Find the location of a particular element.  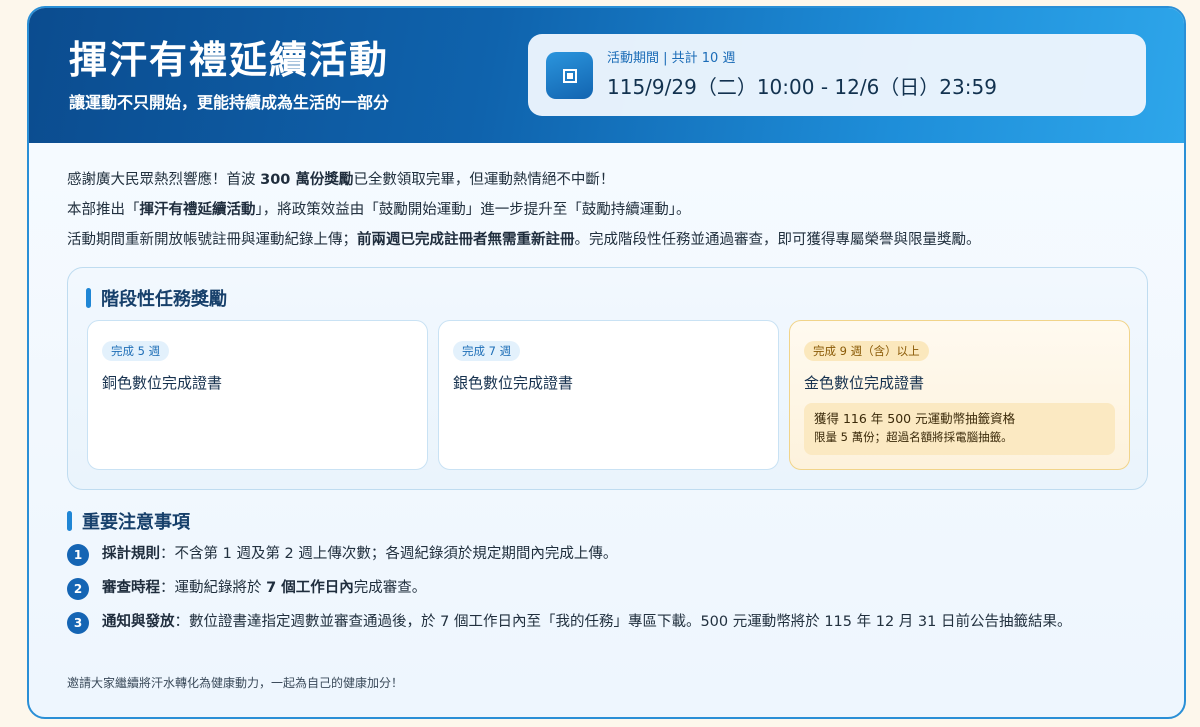

period-label: 活動期間 | 共計 10 週 is located at coordinates (671, 58).